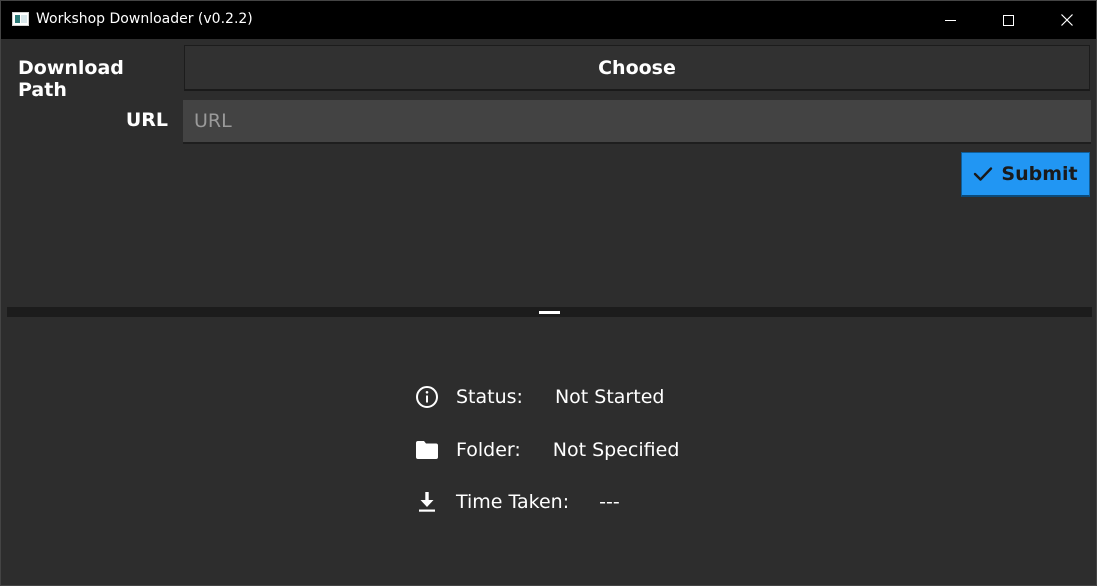  I want to click on panel-splitter, so click(549, 312).